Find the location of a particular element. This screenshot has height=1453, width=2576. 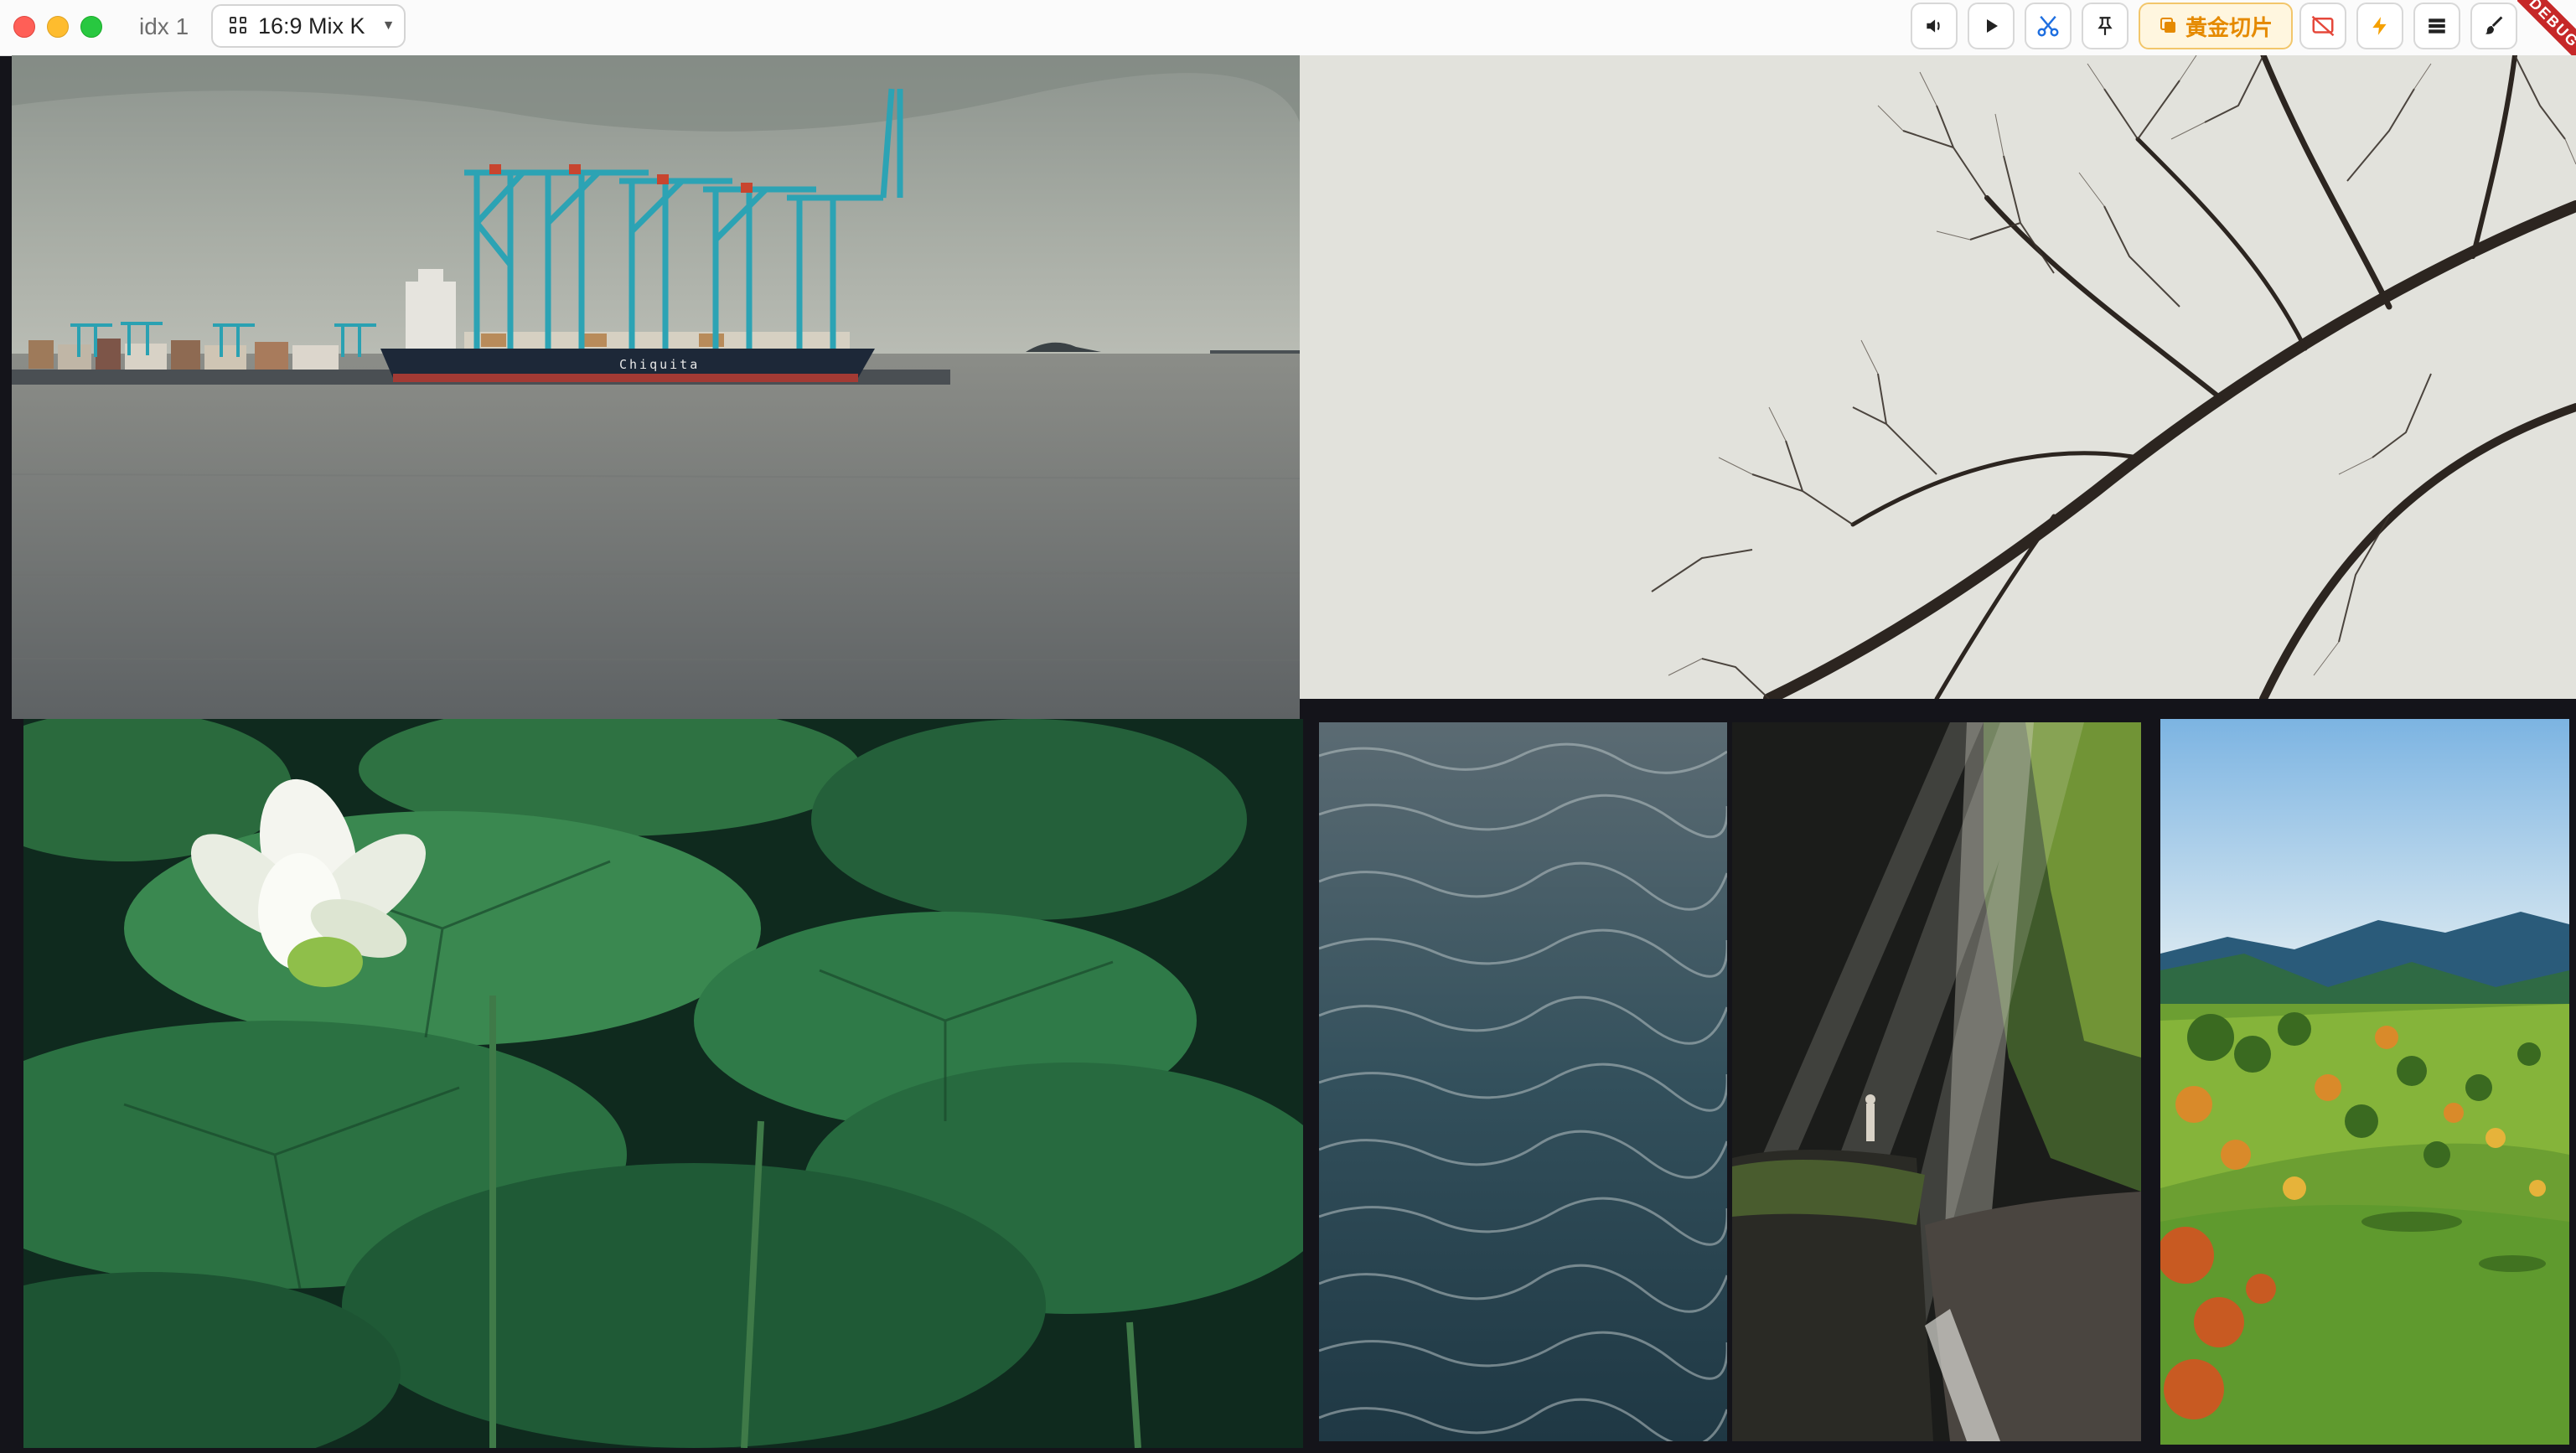

golden-cut-button: 黃金切片 is located at coordinates (2216, 26).